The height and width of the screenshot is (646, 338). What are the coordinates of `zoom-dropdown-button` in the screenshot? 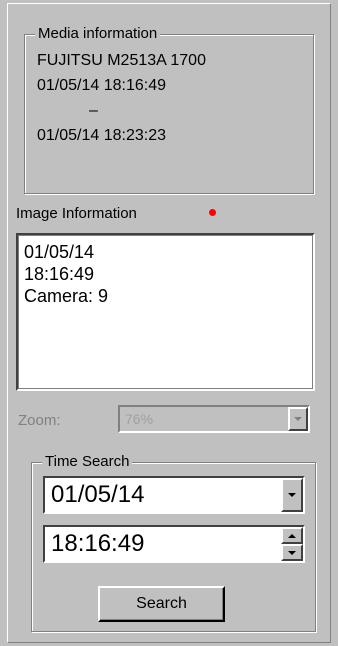 It's located at (298, 419).